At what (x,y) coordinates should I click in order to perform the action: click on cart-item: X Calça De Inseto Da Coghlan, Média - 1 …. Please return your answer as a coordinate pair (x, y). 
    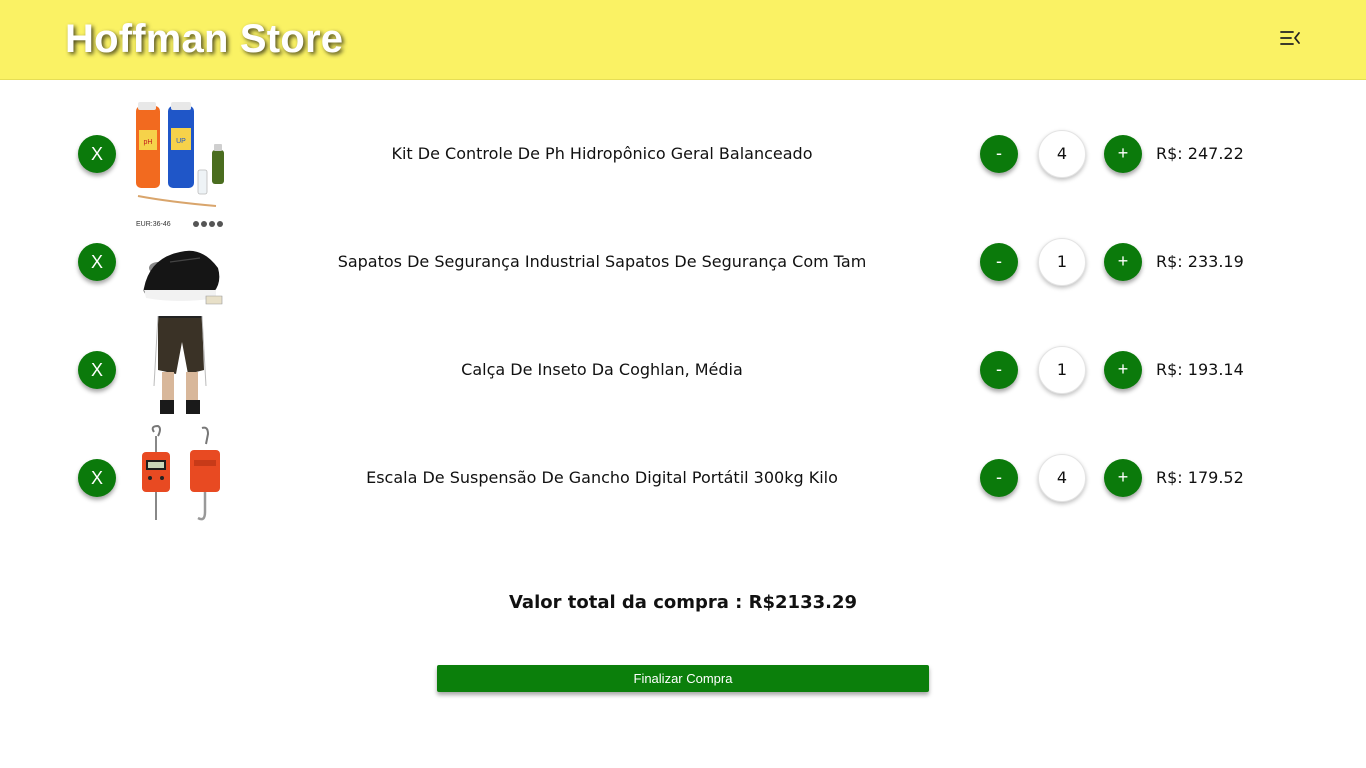
    Looking at the image, I should click on (683, 370).